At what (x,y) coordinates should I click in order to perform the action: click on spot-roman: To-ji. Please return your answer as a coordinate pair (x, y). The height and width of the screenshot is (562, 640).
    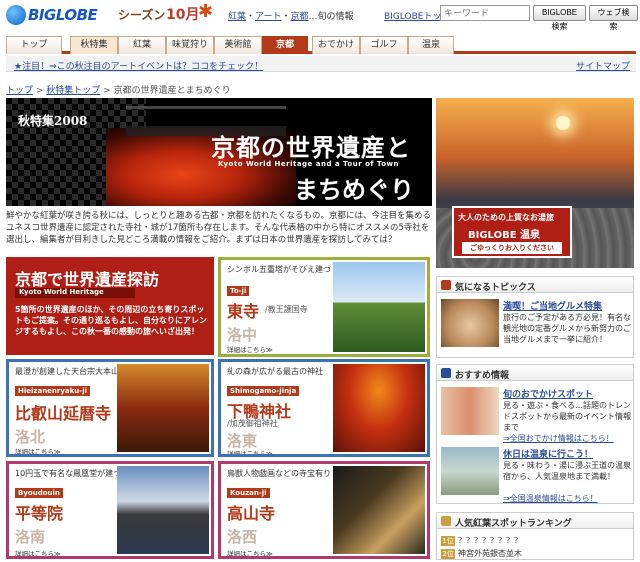
    Looking at the image, I should click on (238, 291).